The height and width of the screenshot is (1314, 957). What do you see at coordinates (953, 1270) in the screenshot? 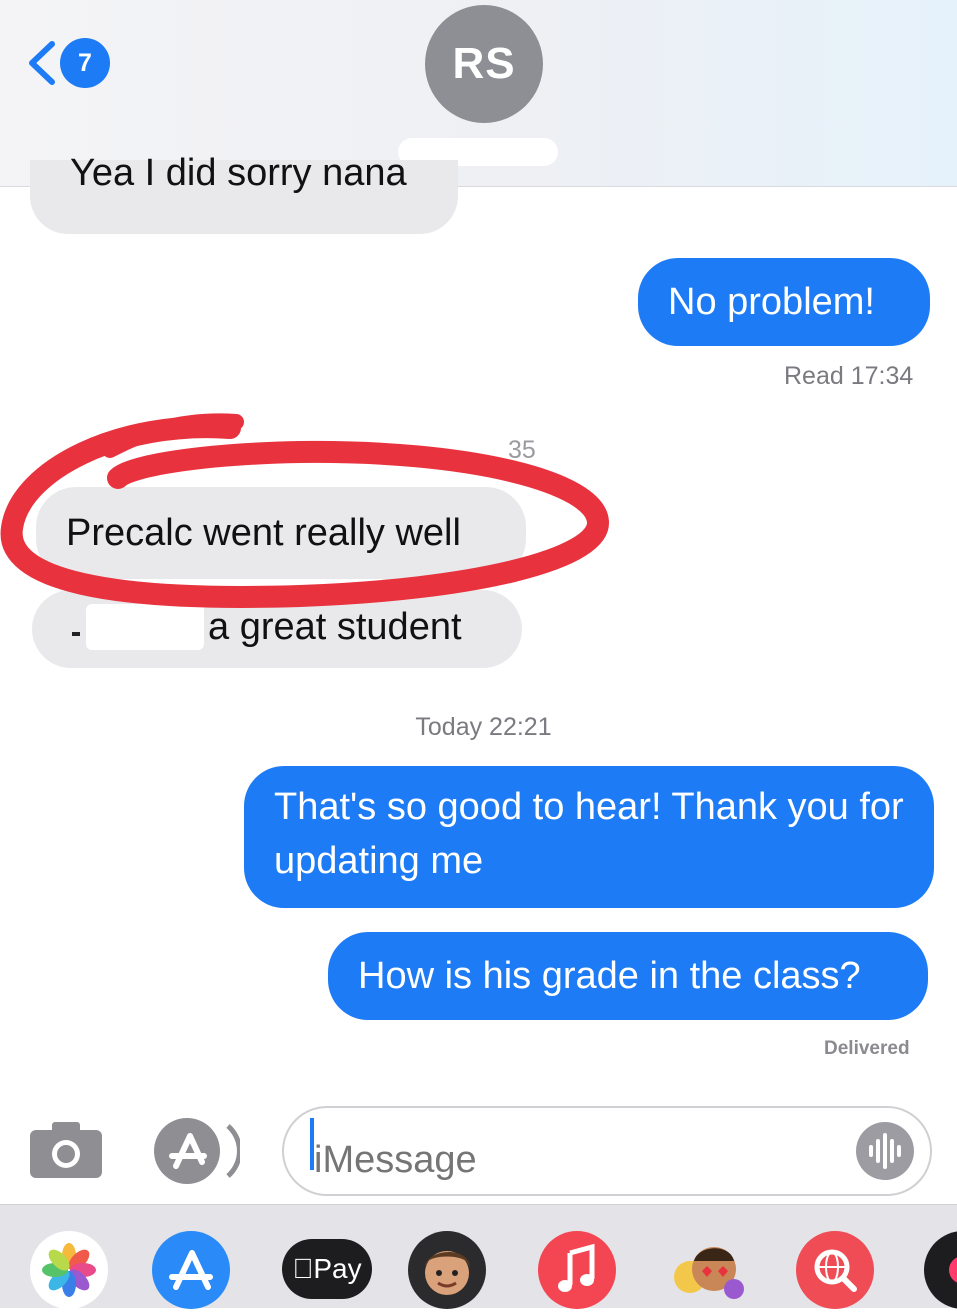
I see `more-icon` at bounding box center [953, 1270].